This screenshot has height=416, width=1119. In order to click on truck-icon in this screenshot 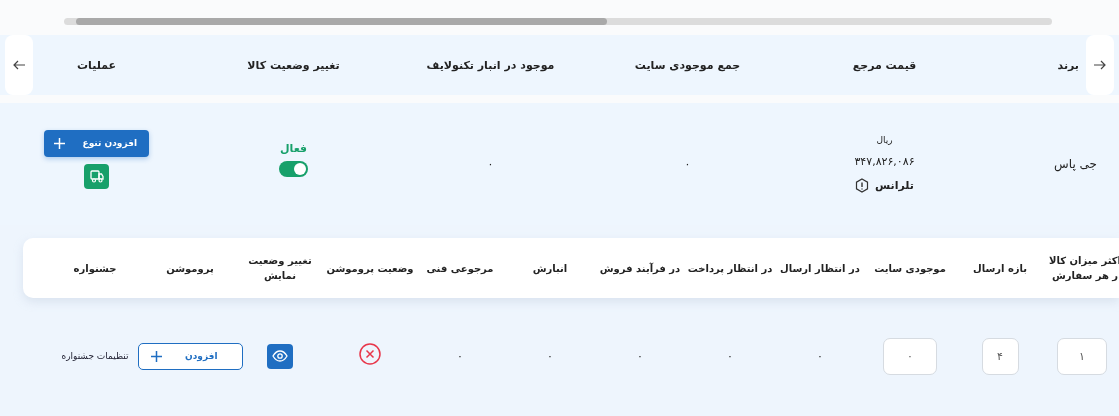, I will do `click(96, 176)`.